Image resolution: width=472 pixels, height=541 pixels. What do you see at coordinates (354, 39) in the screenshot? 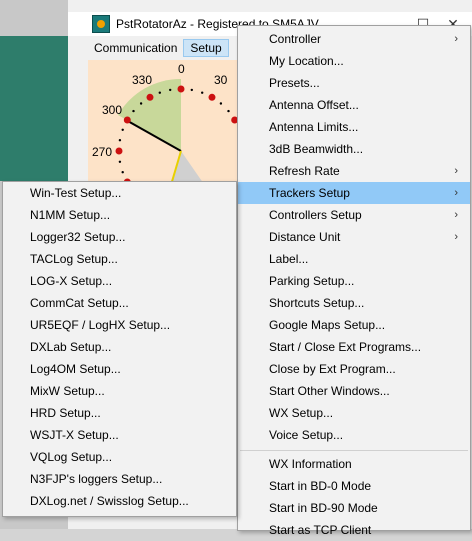
I see `menu-item-controller: Controller ›` at bounding box center [354, 39].